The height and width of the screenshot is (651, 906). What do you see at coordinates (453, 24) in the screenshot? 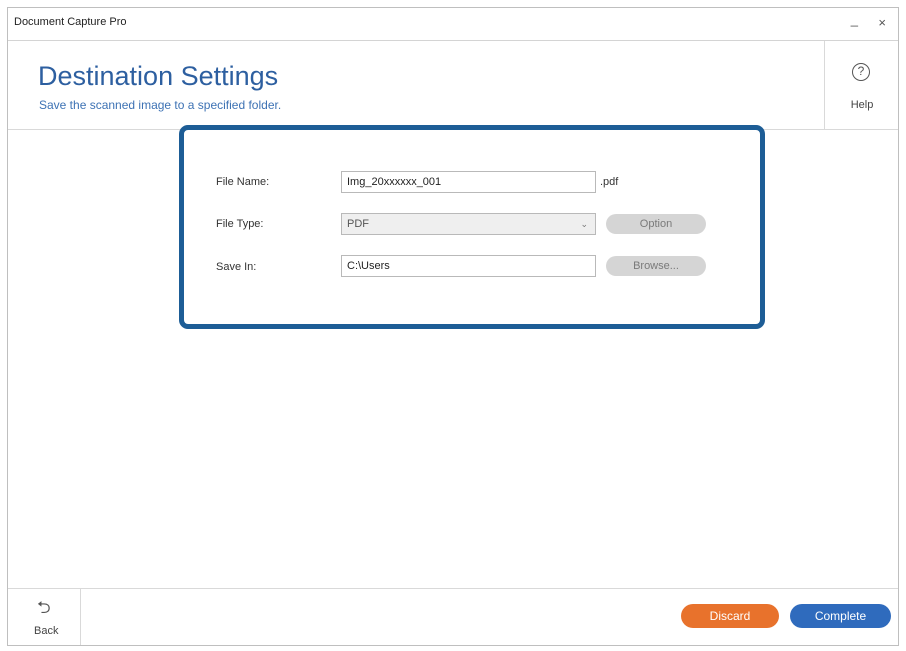
I see `title-bar: Document Capture Pro _ ×` at bounding box center [453, 24].